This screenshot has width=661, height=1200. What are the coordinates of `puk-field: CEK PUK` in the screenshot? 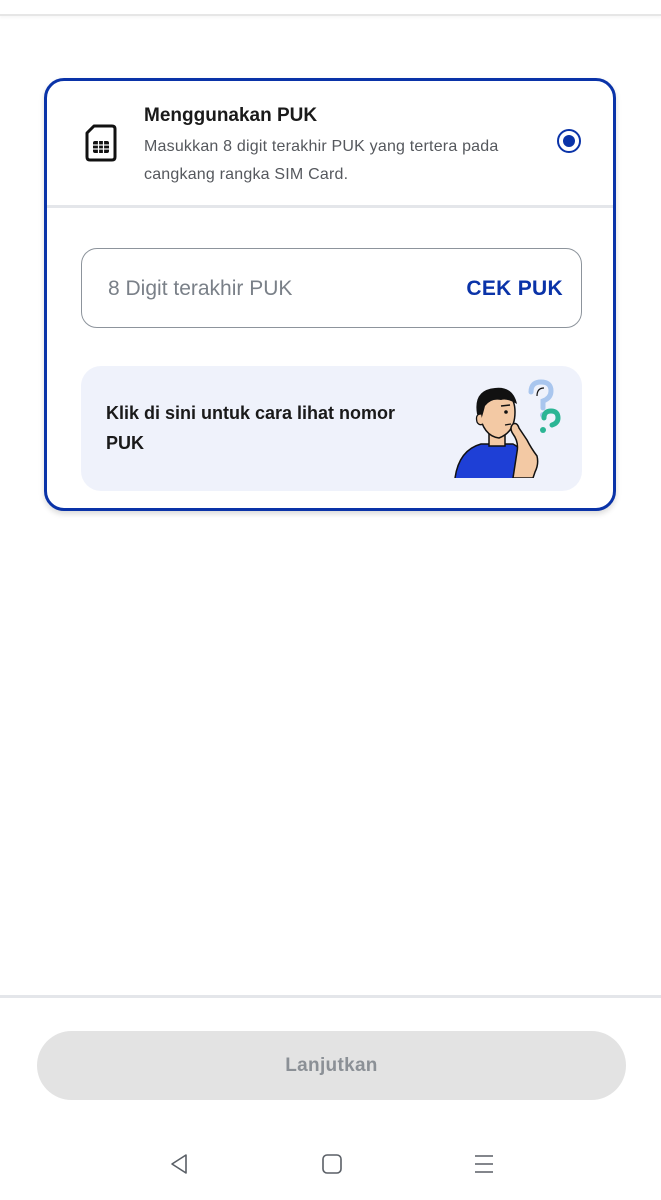 It's located at (331, 288).